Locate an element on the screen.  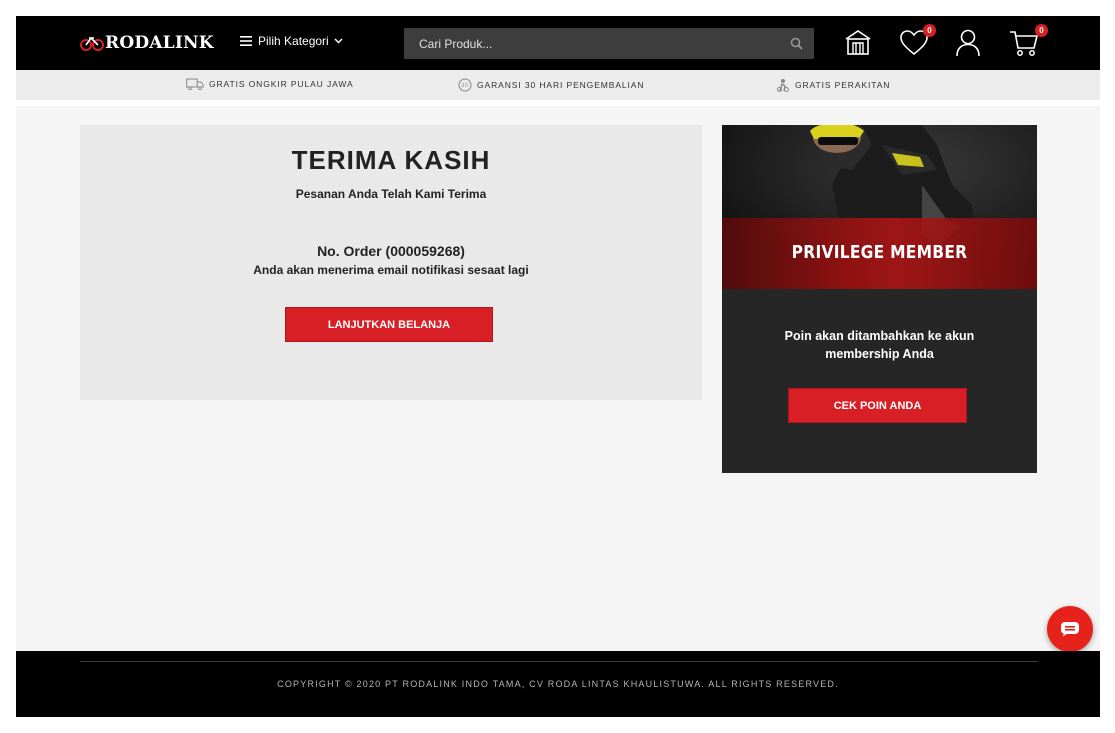
svg-text: 30 is located at coordinates (464, 86).